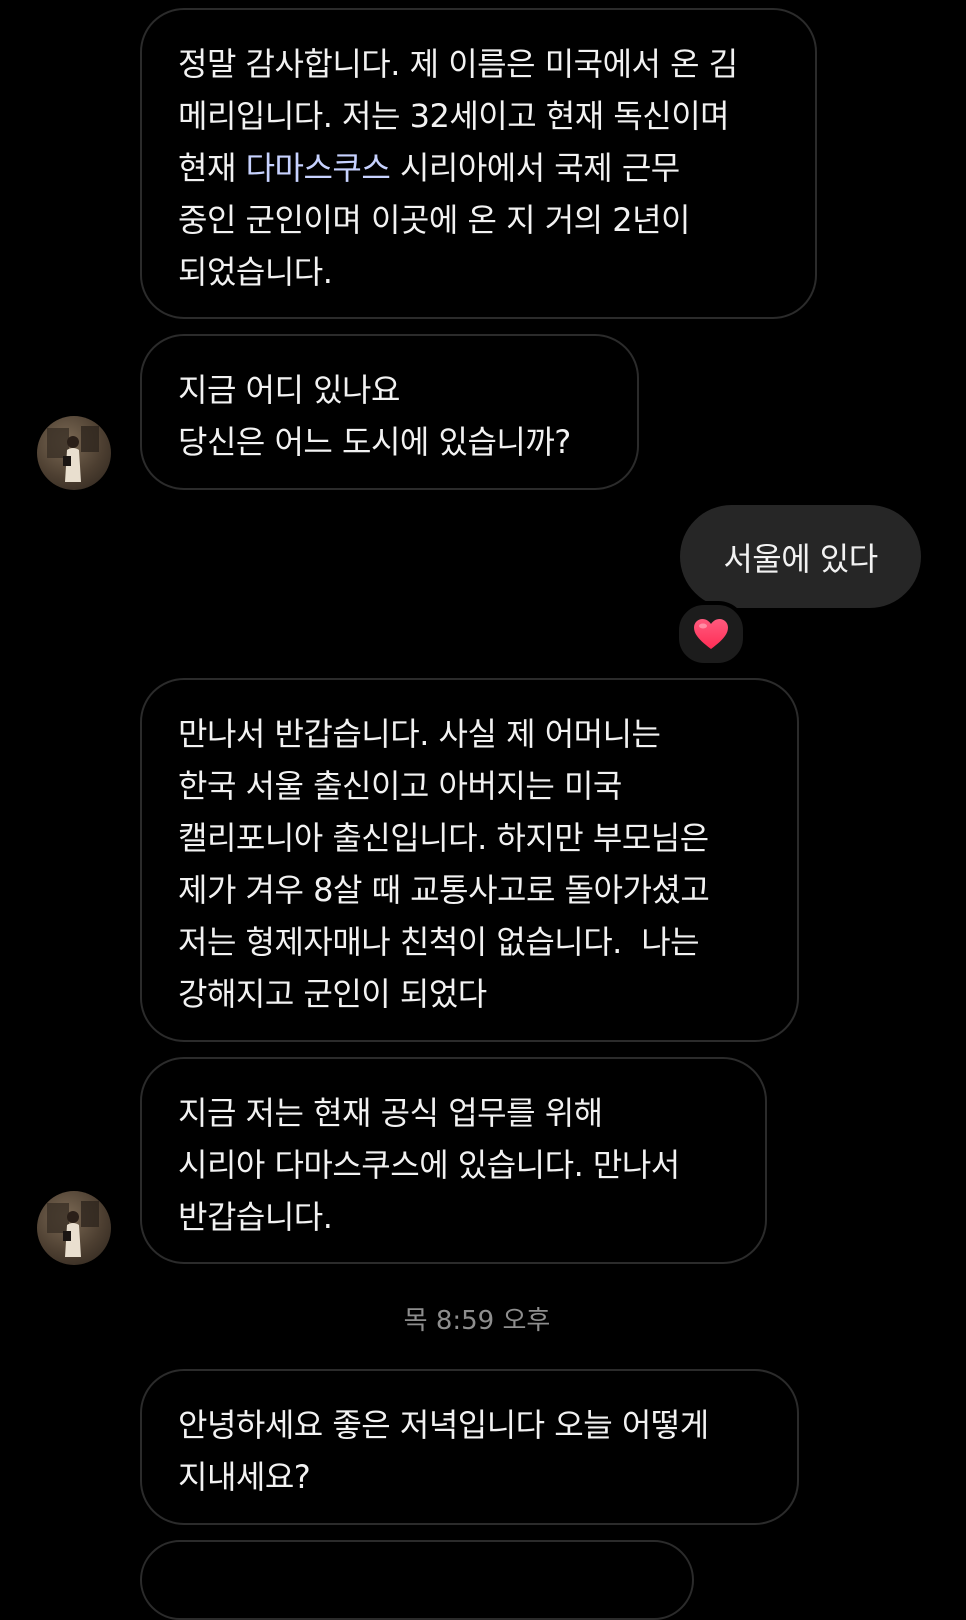 The width and height of the screenshot is (966, 1620). What do you see at coordinates (255, 1217) in the screenshot?
I see `message-line: 반갑습니다.` at bounding box center [255, 1217].